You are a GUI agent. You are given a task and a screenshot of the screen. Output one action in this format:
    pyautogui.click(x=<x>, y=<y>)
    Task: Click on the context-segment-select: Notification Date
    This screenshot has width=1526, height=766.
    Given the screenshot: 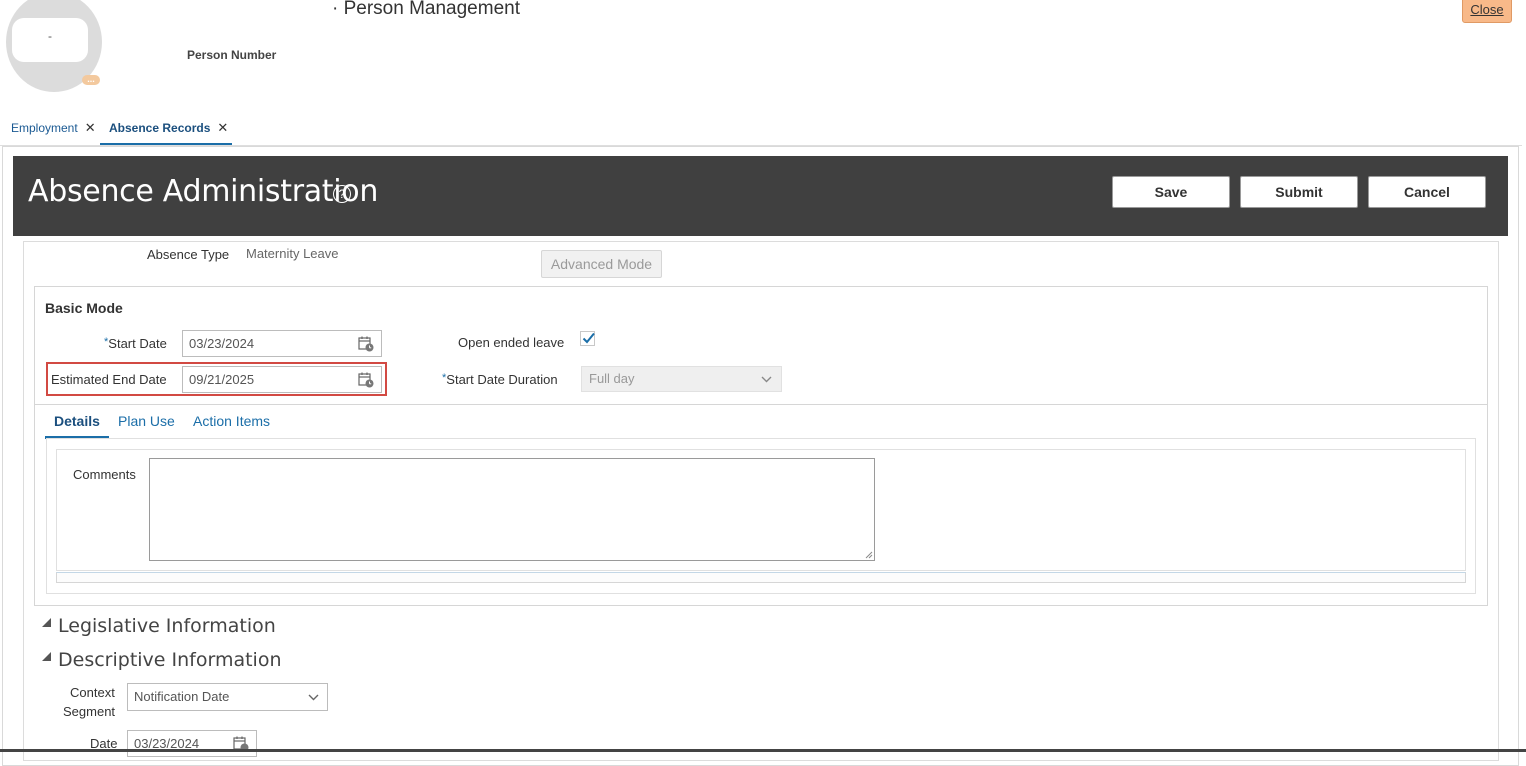 What is the action you would take?
    pyautogui.click(x=227, y=697)
    